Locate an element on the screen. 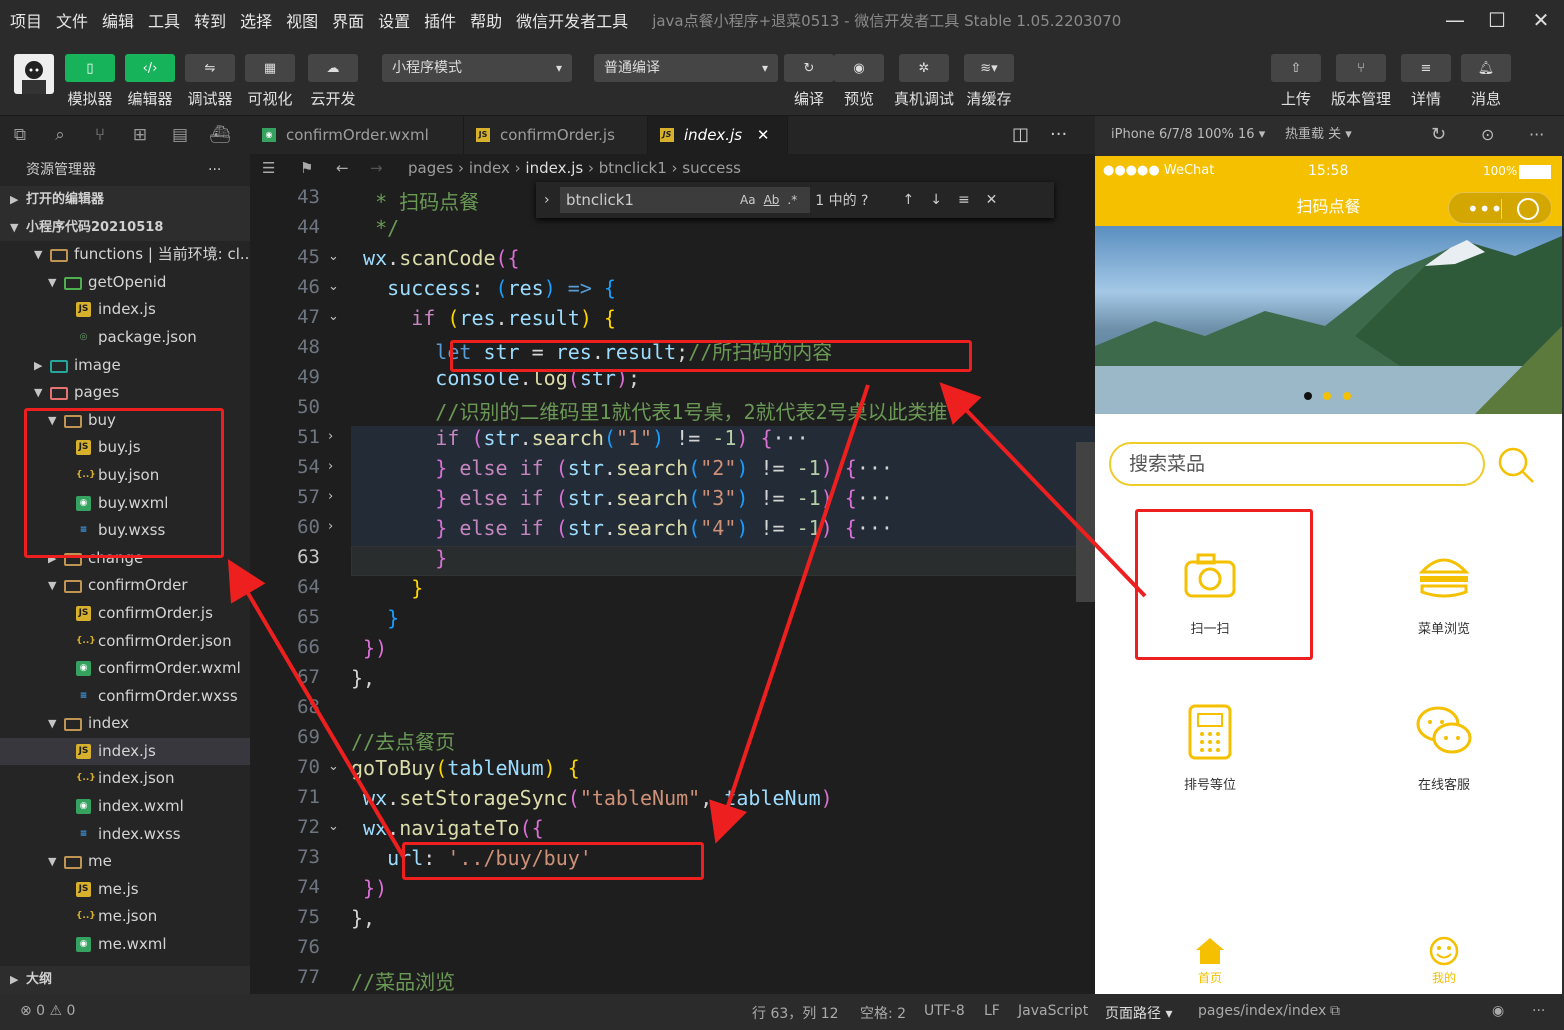  folder-item: ▼ index is located at coordinates (125, 724).